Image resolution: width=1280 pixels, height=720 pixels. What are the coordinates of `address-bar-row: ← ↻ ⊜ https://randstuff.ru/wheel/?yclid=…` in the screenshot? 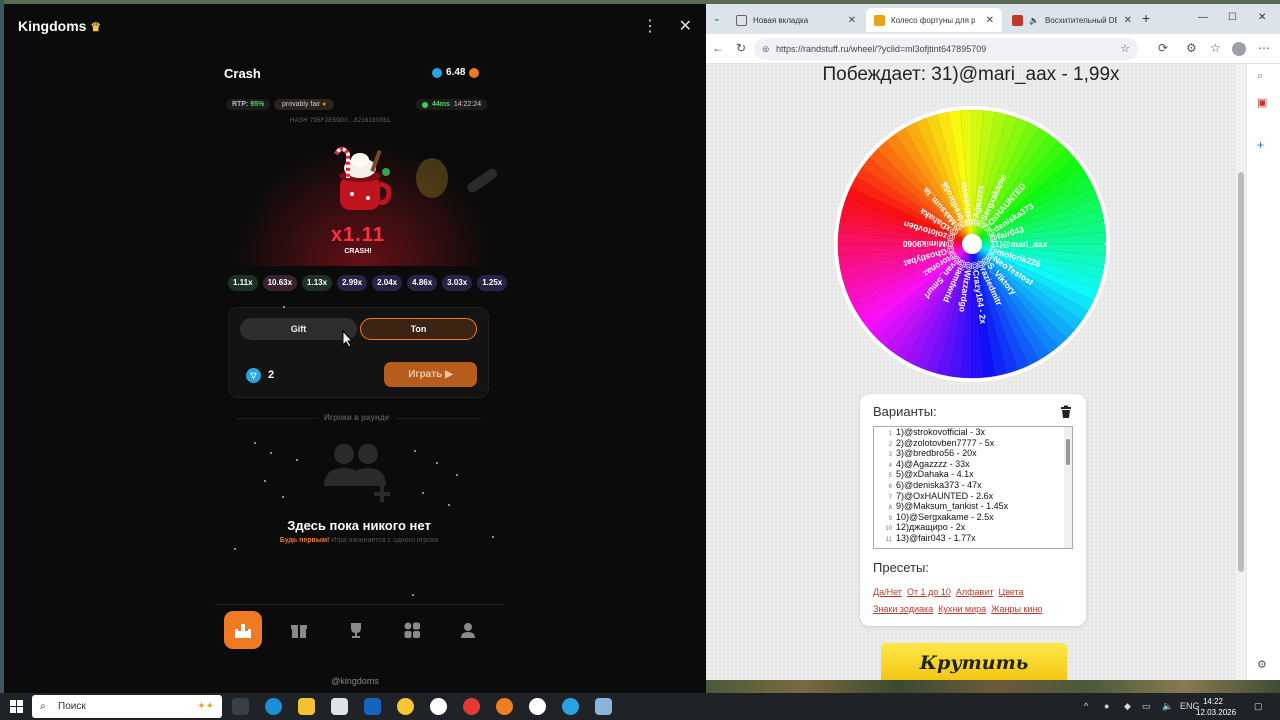 It's located at (993, 49).